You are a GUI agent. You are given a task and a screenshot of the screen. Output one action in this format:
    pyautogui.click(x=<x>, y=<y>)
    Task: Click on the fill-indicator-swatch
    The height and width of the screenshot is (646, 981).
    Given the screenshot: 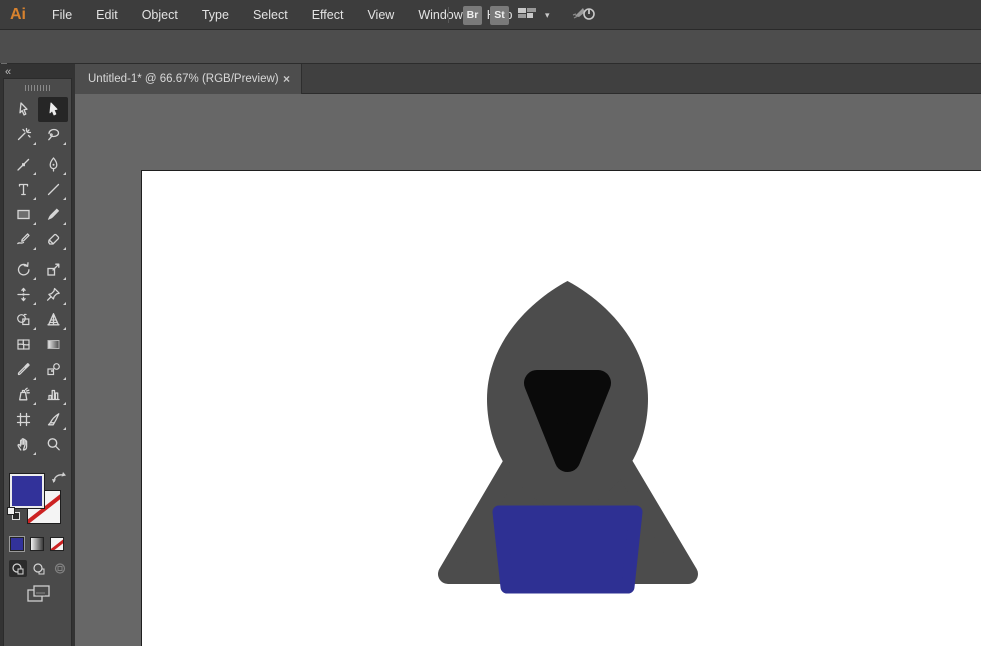 What is the action you would take?
    pyautogui.click(x=27, y=491)
    